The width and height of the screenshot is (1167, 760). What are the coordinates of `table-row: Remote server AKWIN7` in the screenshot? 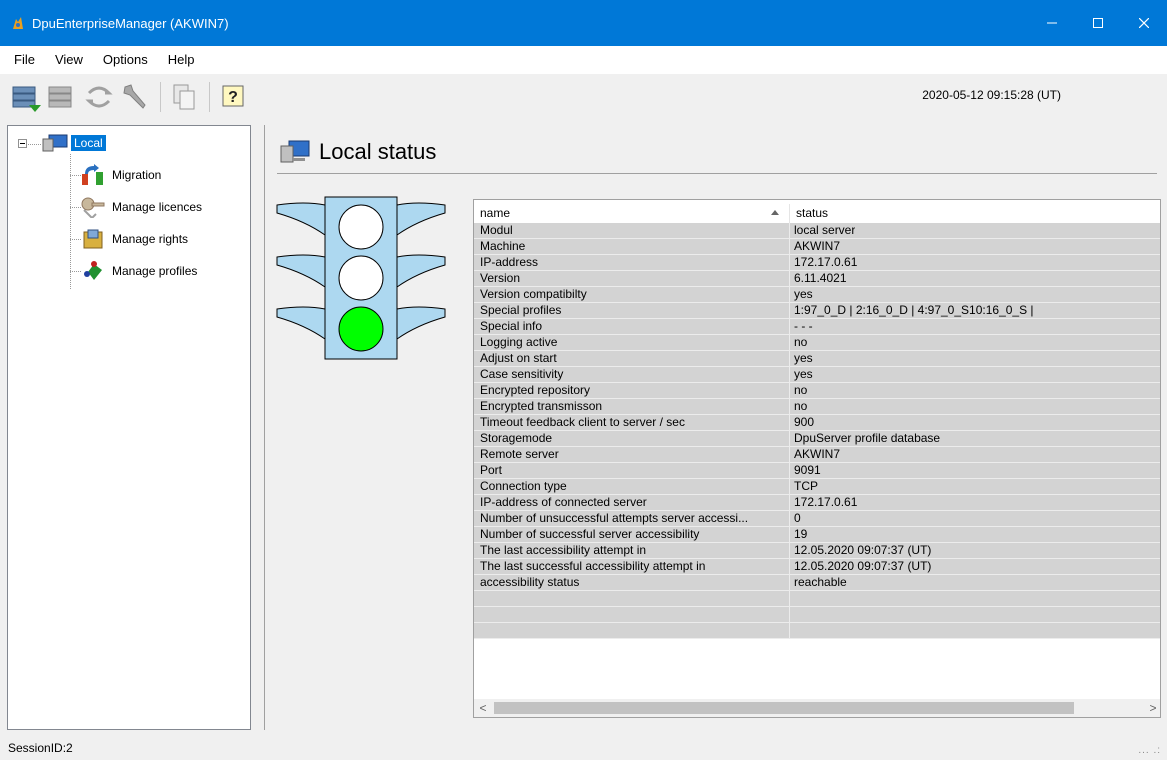 It's located at (817, 455).